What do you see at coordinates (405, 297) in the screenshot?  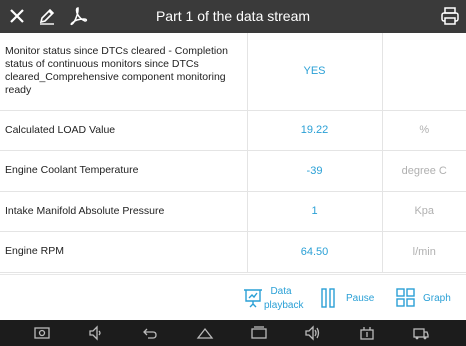 I see `graph-grid-icon` at bounding box center [405, 297].